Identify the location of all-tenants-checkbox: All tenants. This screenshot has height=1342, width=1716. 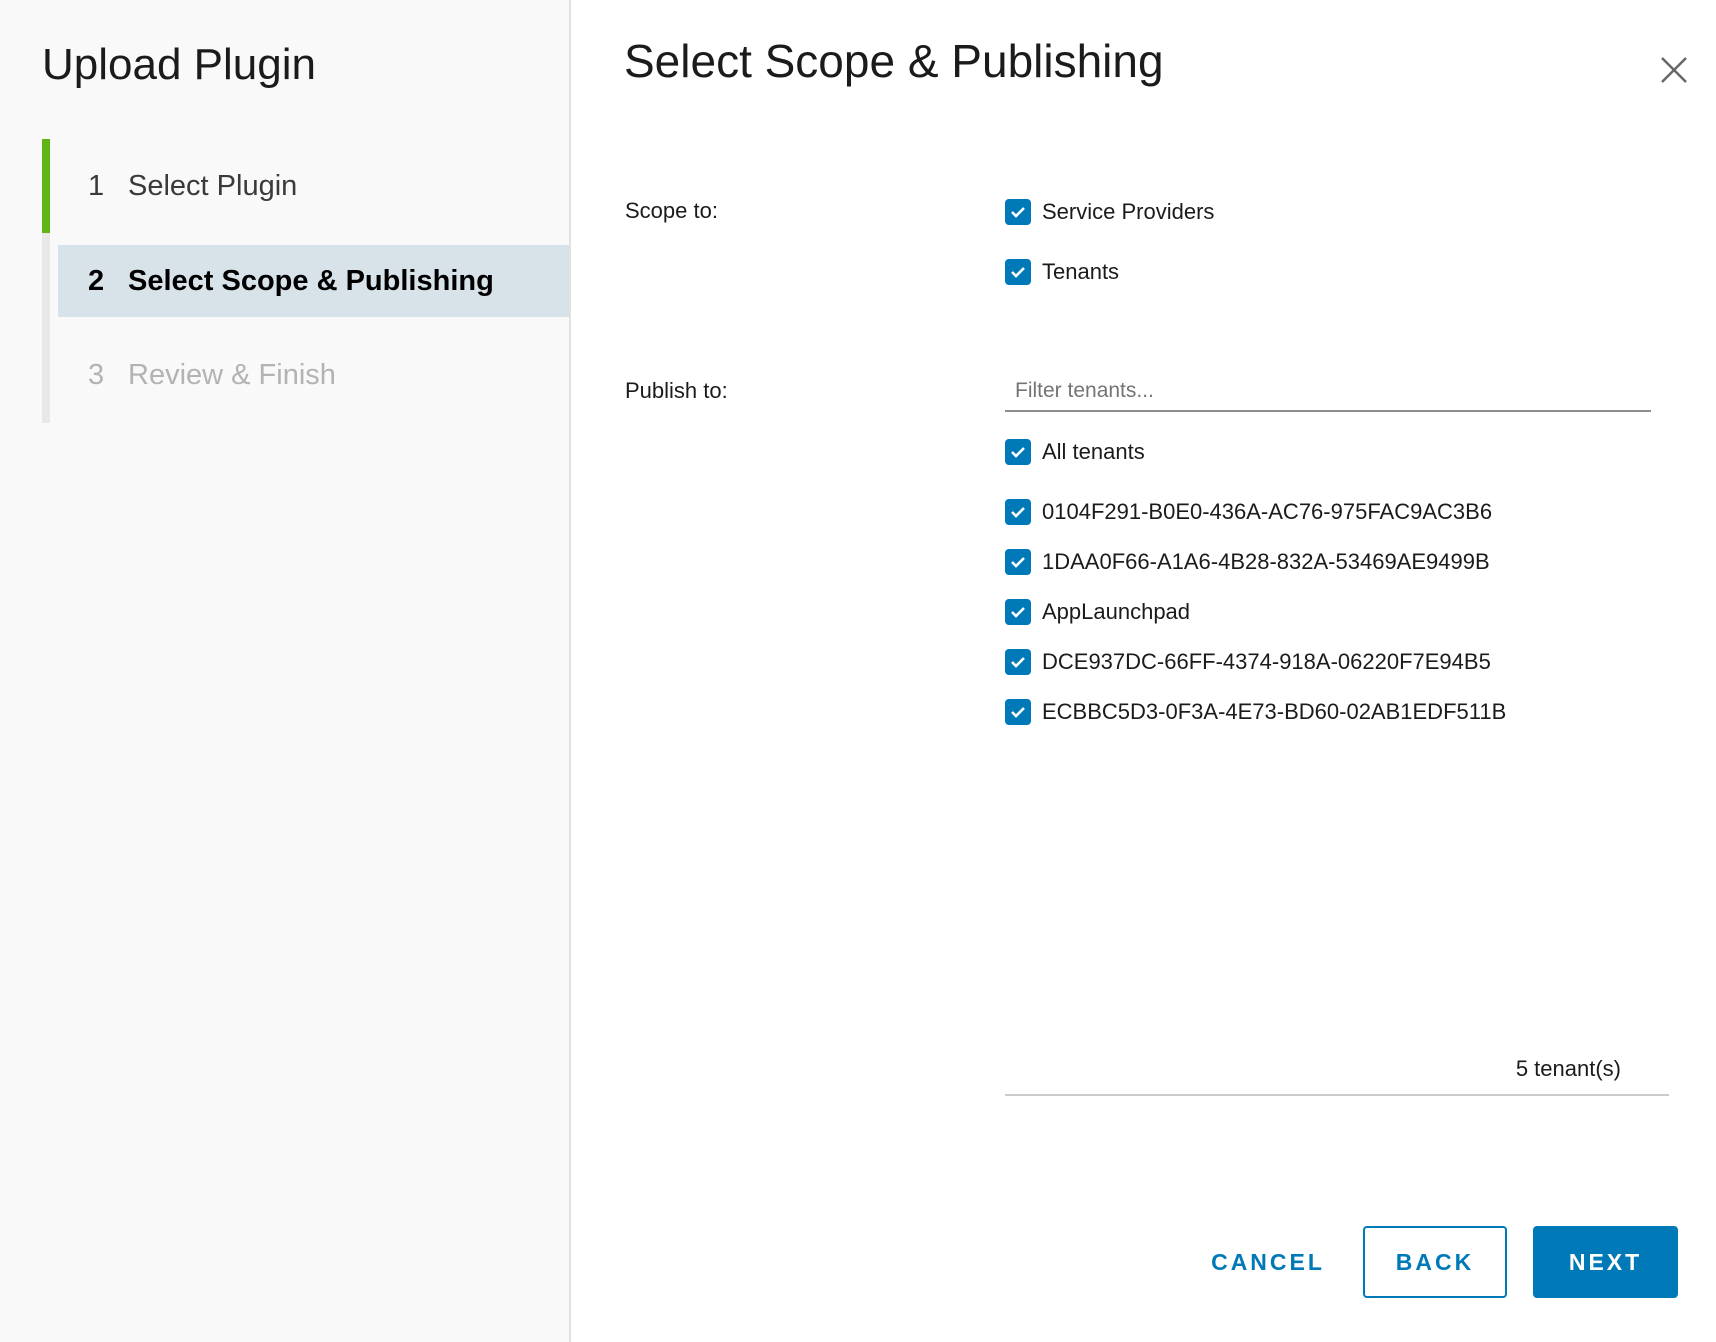
(1075, 452).